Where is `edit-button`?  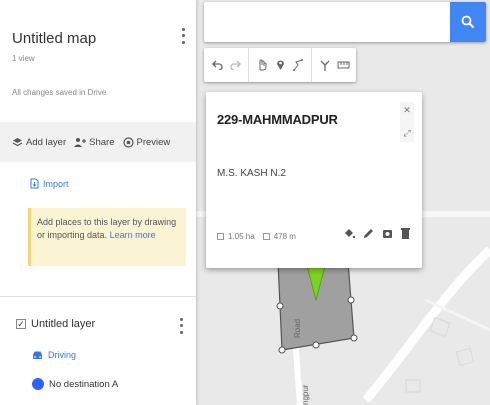
edit-button is located at coordinates (368, 235).